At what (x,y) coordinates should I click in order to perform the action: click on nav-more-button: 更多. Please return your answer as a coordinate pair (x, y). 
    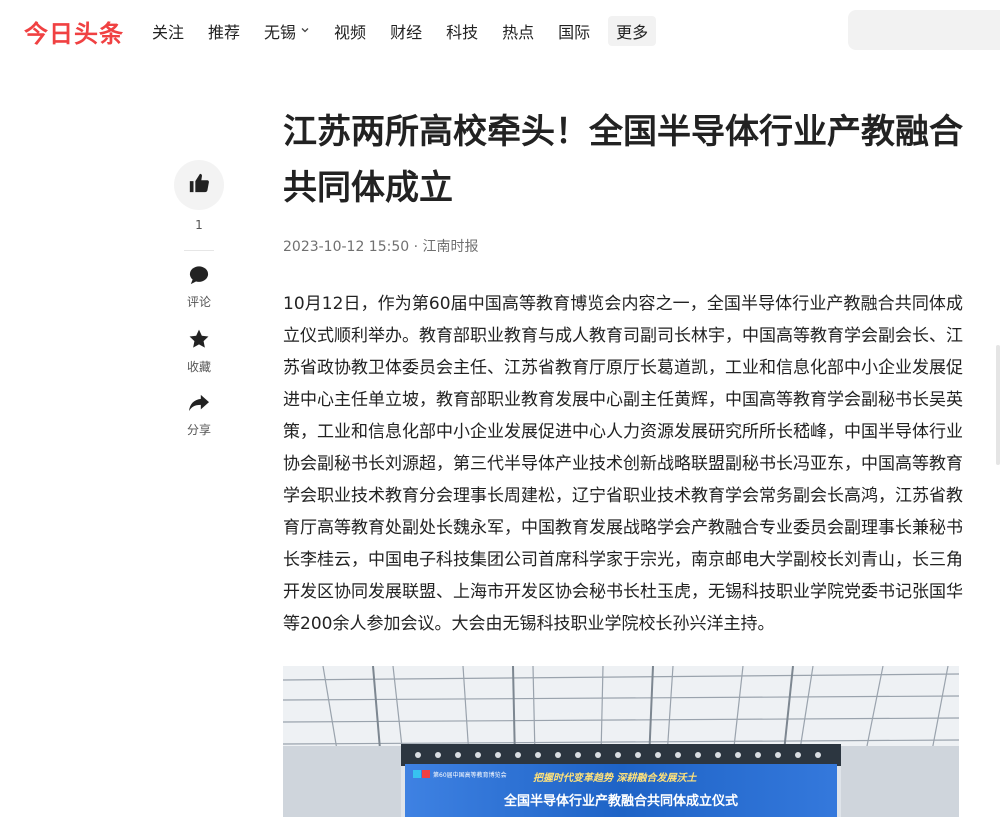
    Looking at the image, I should click on (632, 31).